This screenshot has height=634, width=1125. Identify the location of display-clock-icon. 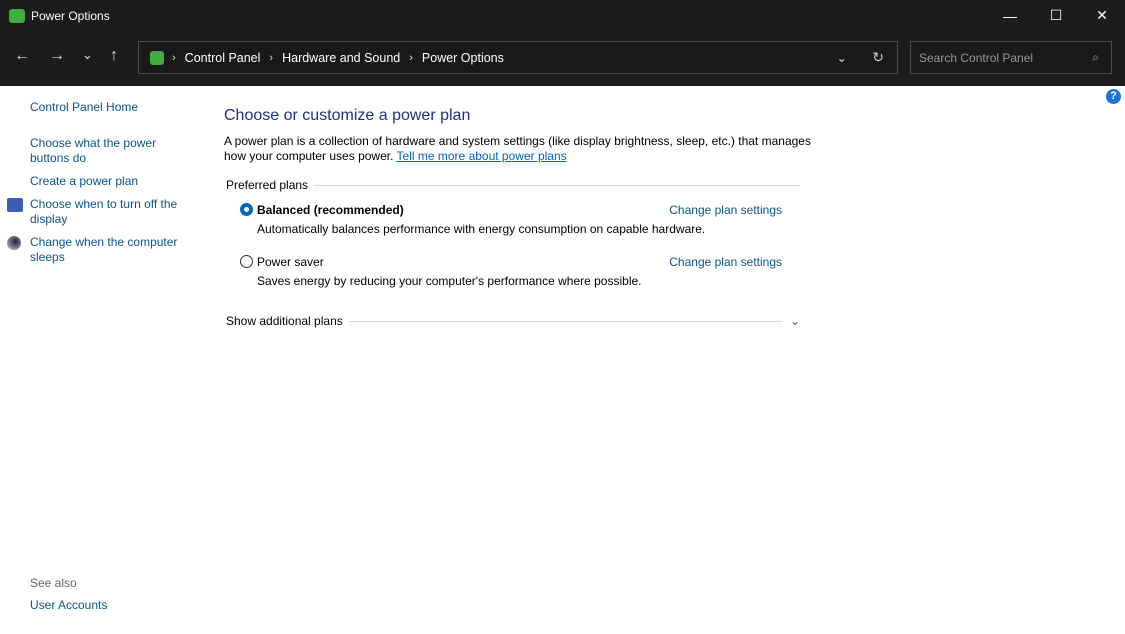
(15, 205).